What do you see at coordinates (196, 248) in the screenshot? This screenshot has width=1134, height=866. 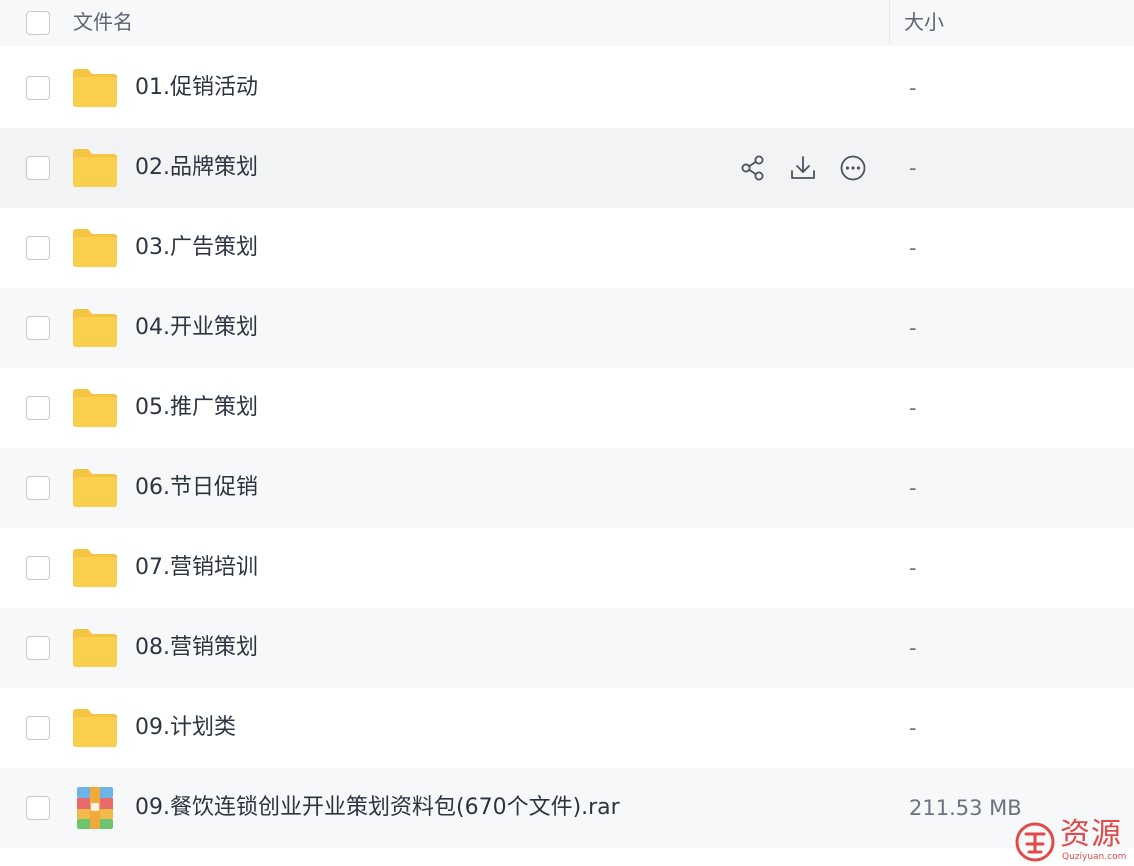 I see `file-name: 03.广告策划` at bounding box center [196, 248].